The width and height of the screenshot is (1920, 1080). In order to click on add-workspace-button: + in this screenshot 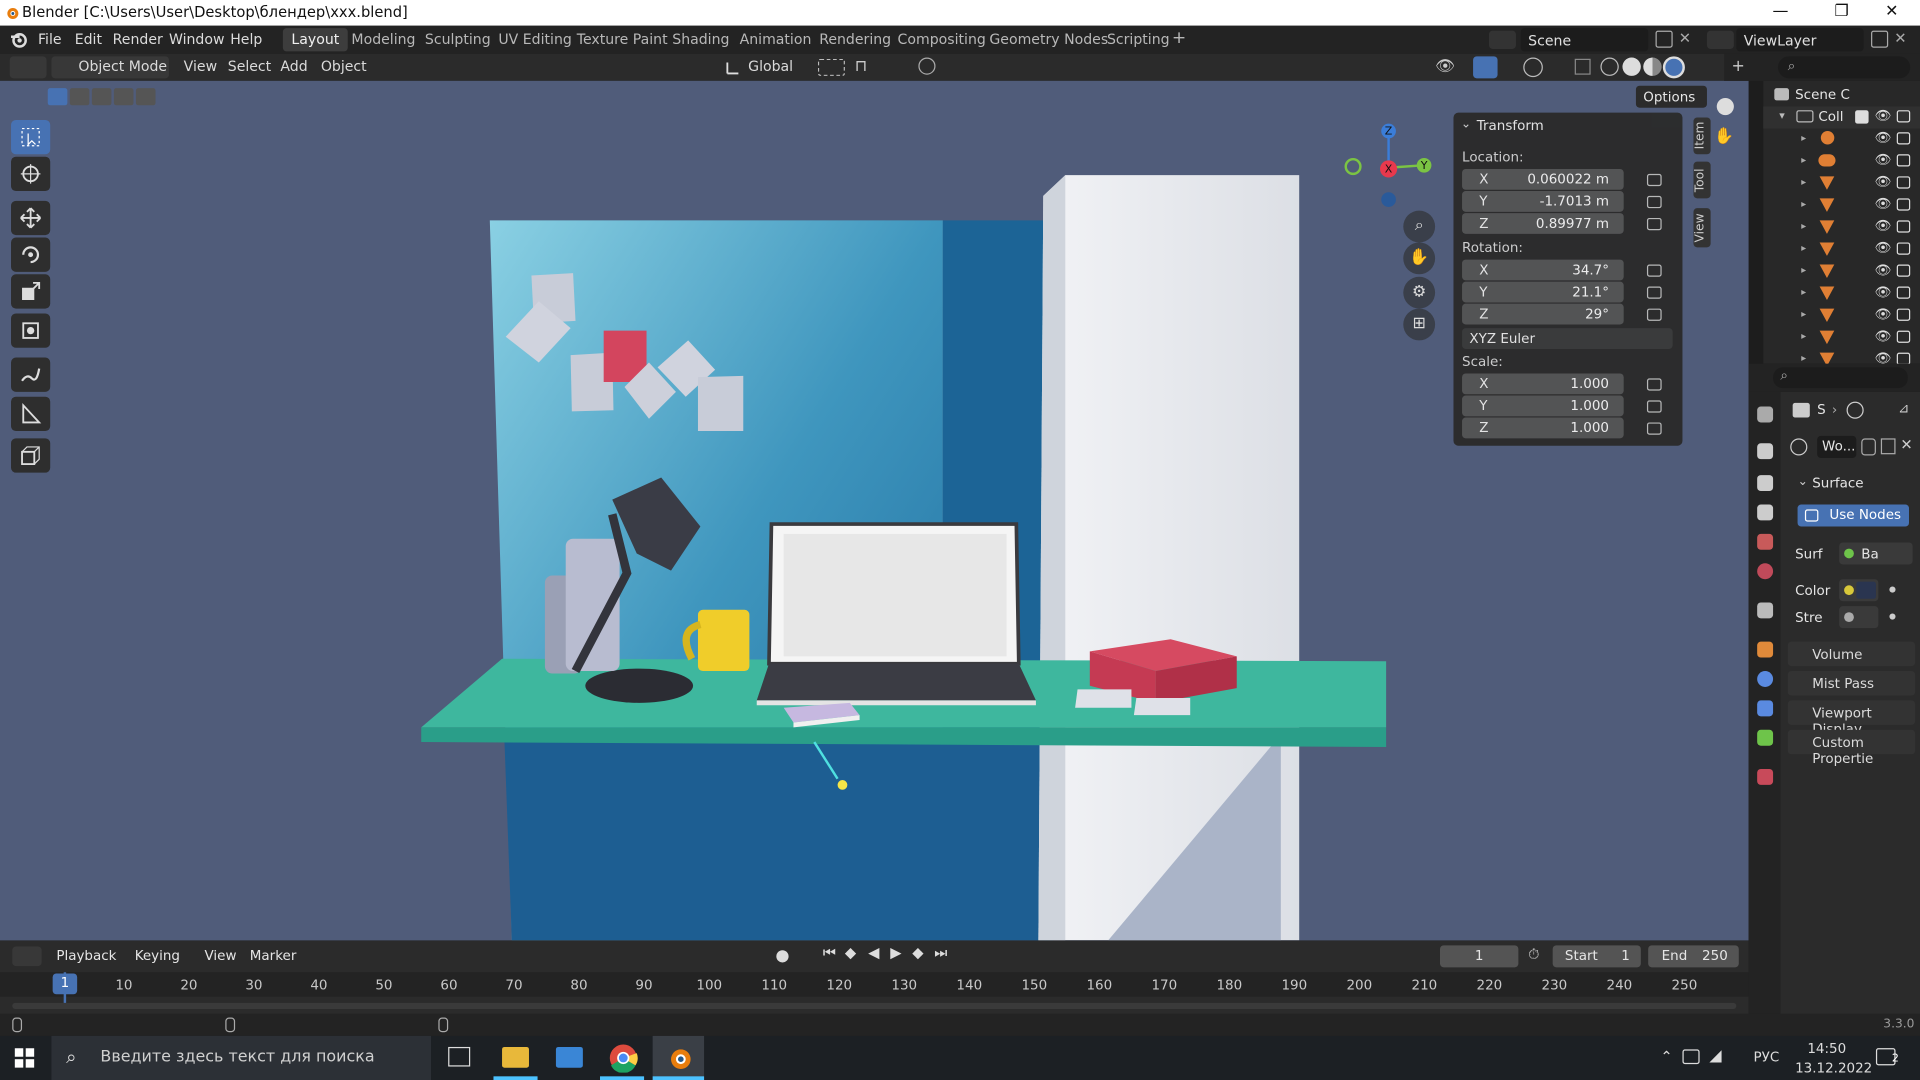, I will do `click(1179, 37)`.